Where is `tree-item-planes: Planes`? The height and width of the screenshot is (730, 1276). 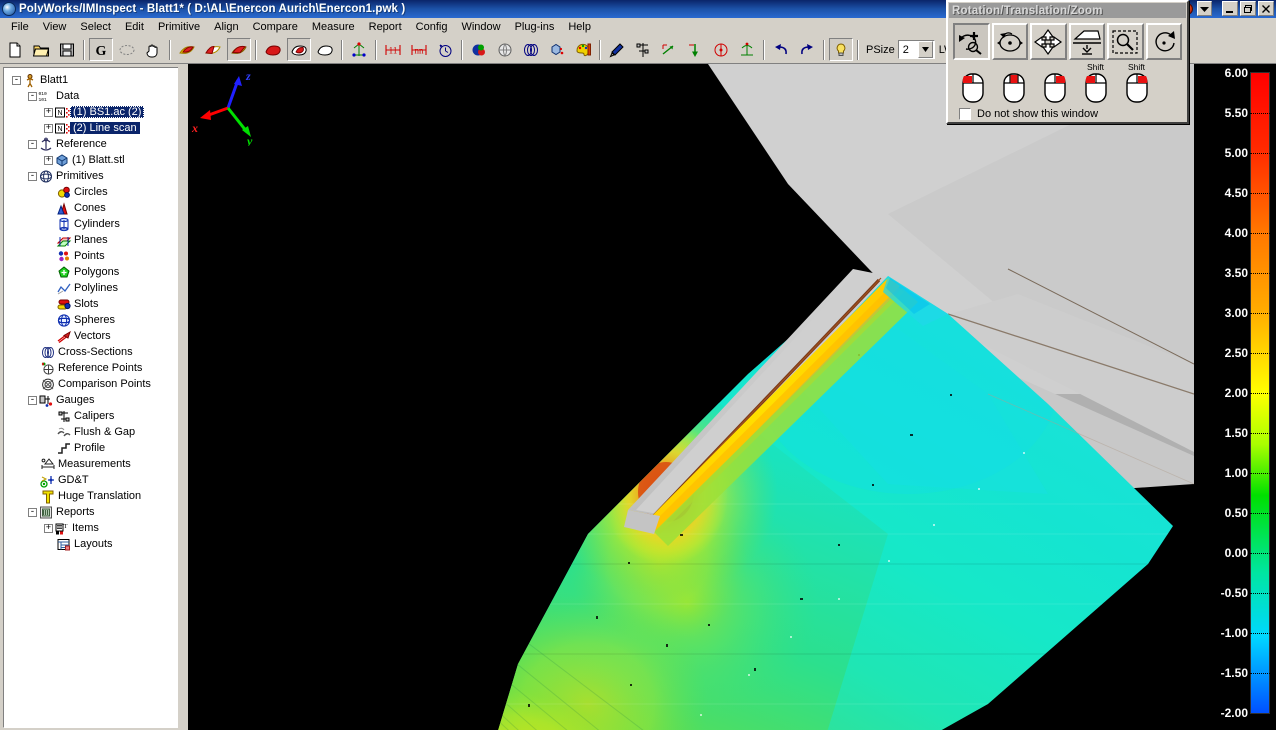
tree-item-planes: Planes is located at coordinates (95, 240).